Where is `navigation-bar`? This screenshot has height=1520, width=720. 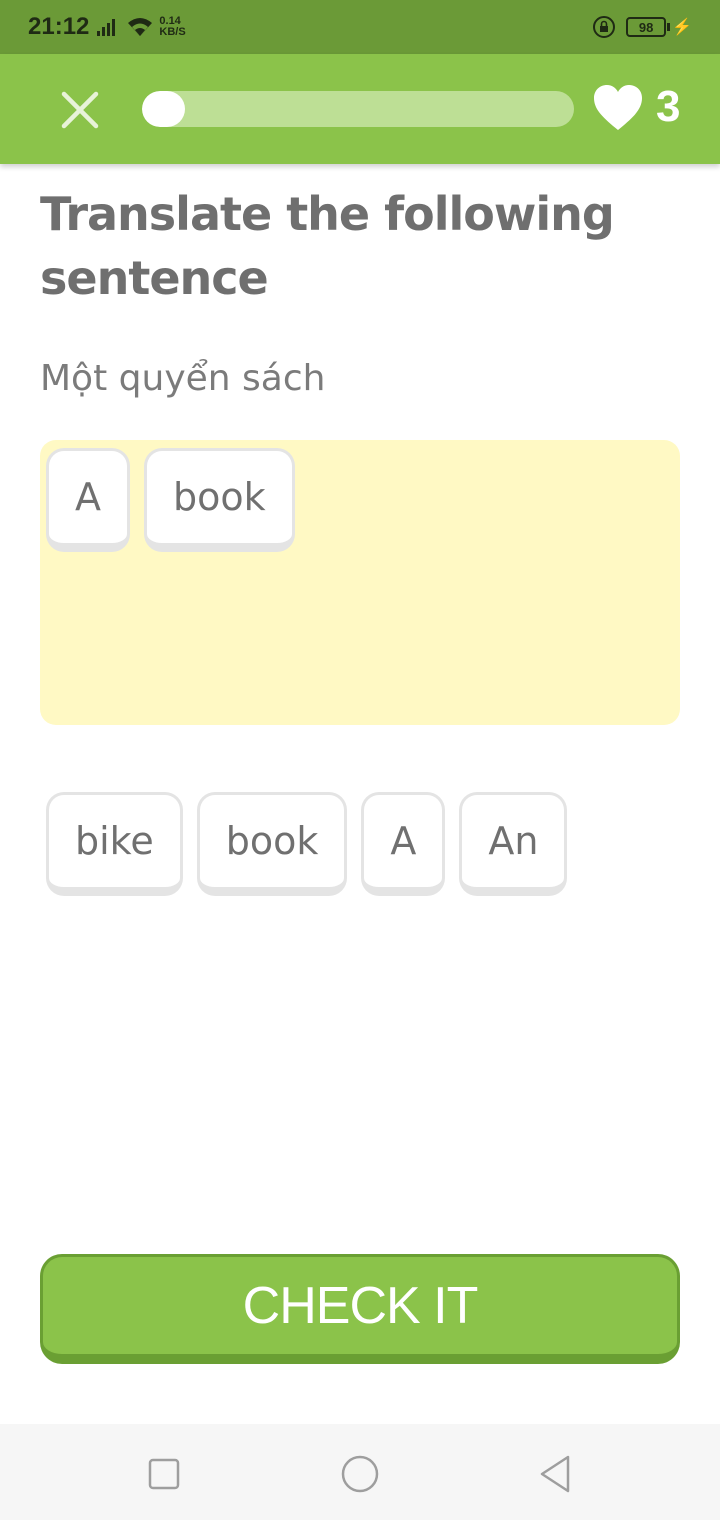 navigation-bar is located at coordinates (360, 1472).